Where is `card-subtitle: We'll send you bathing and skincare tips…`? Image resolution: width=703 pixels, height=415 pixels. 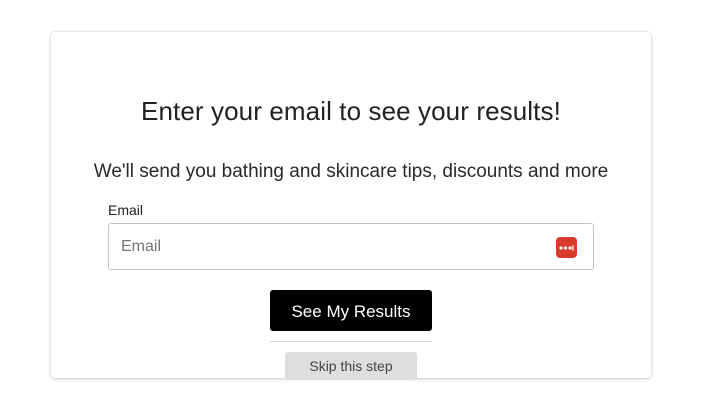
card-subtitle: We'll send you bathing and skincare tips… is located at coordinates (351, 171).